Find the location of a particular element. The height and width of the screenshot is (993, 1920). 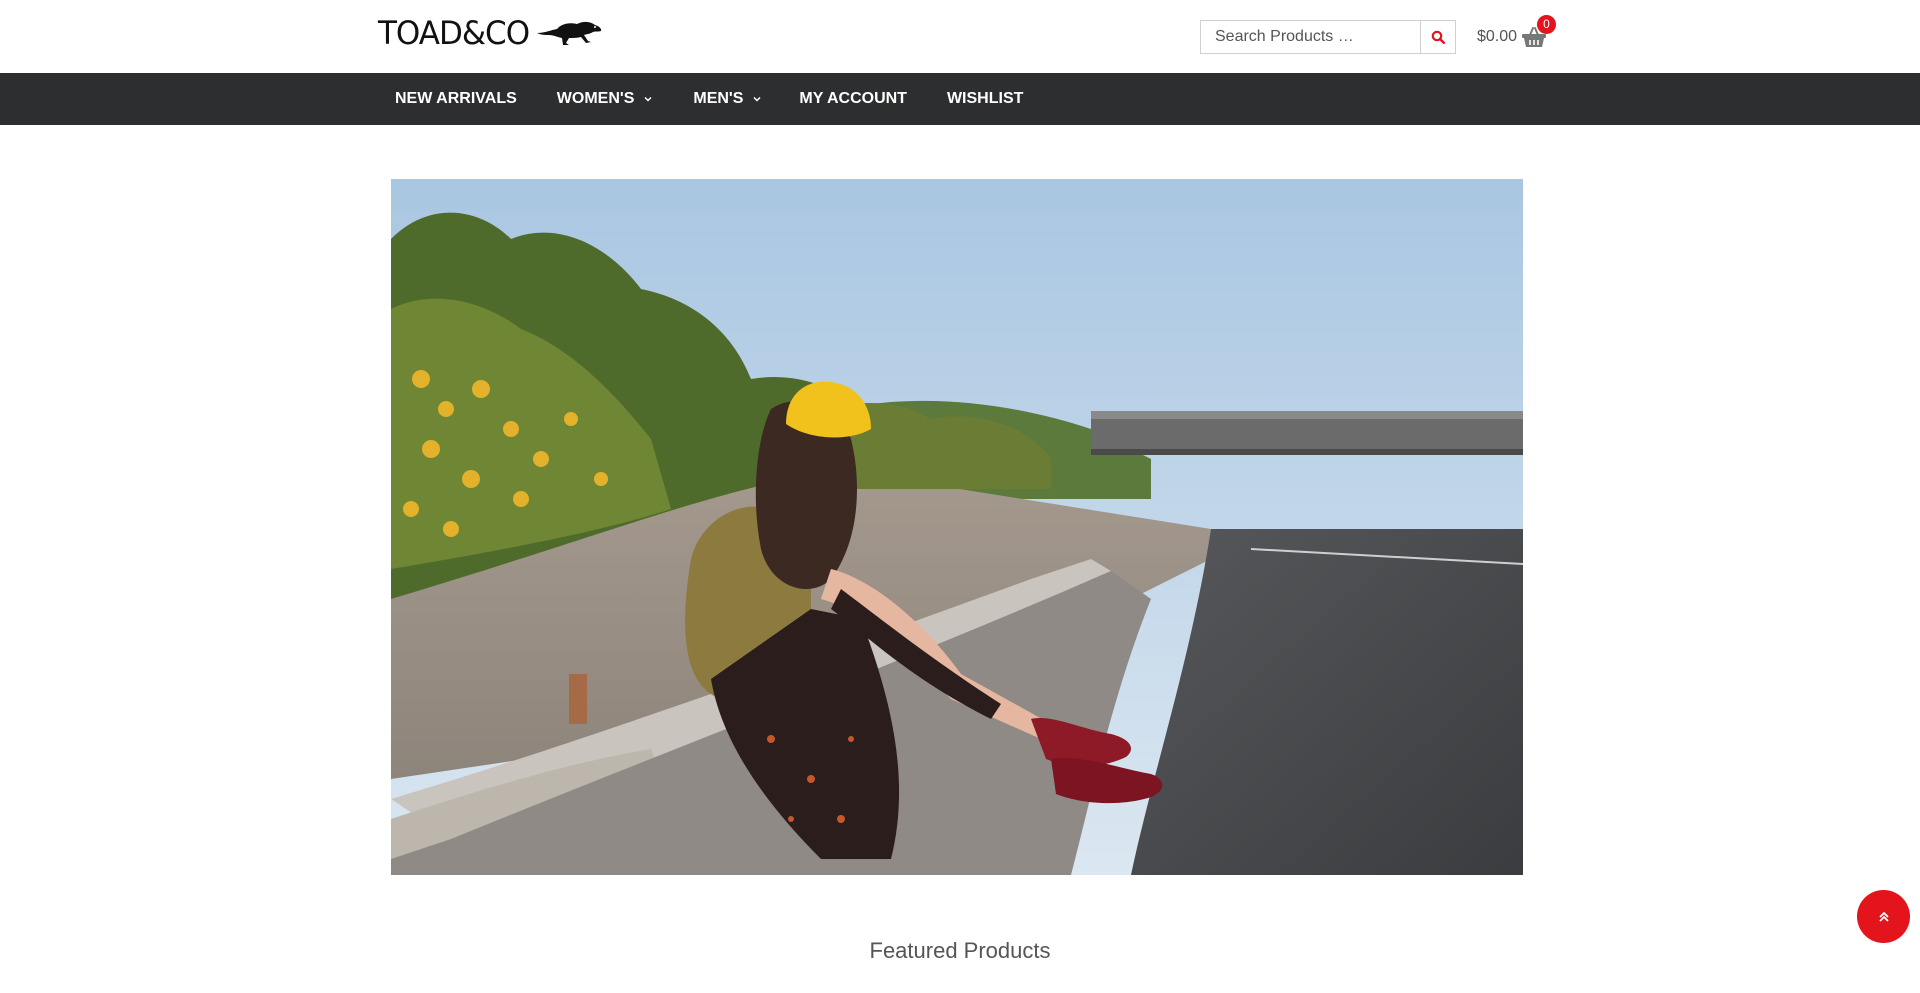

scroll-to-top-button is located at coordinates (1883, 916).